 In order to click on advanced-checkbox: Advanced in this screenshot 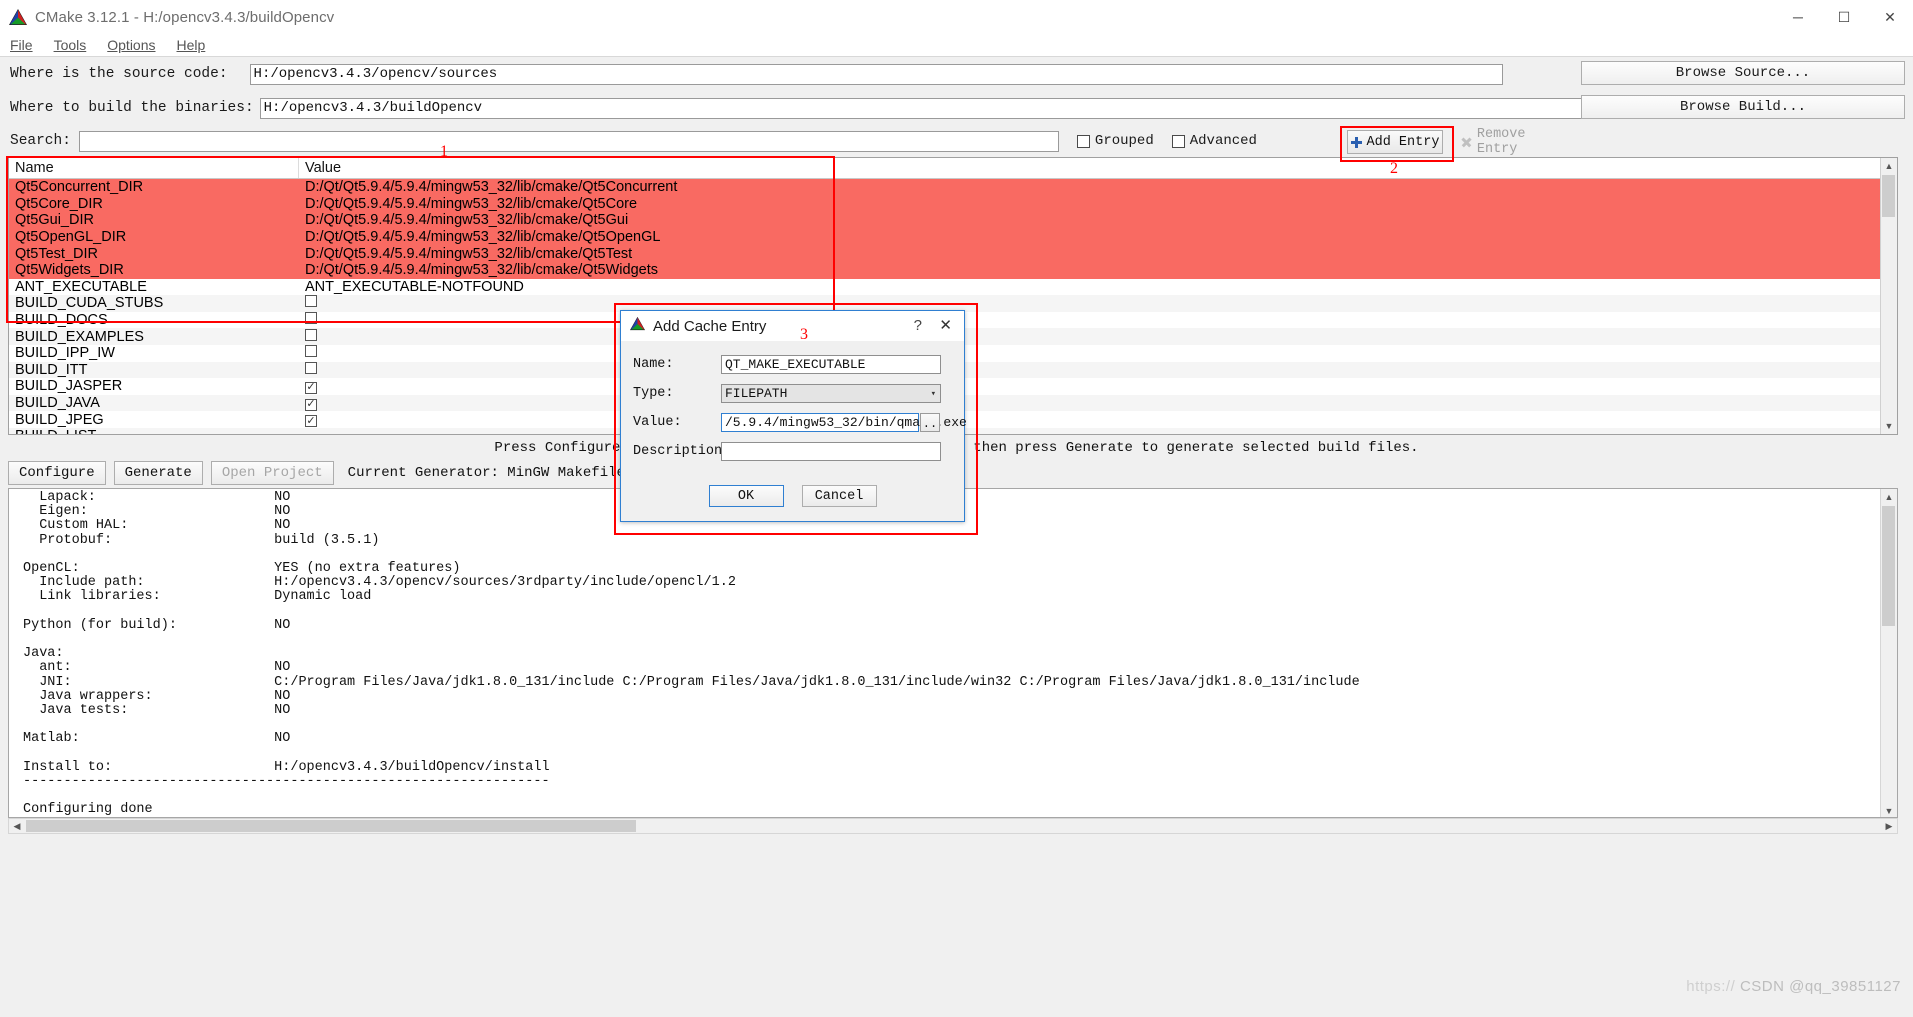, I will do `click(1214, 141)`.